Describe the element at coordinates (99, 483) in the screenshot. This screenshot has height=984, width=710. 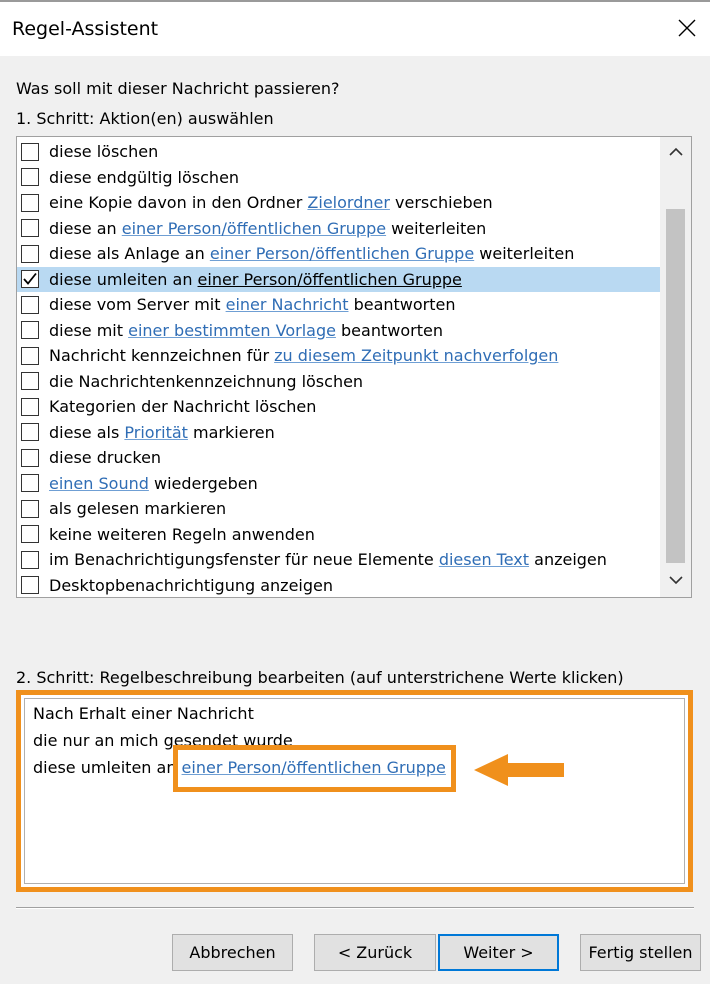
I see `action-value-link: einen Sound` at that location.